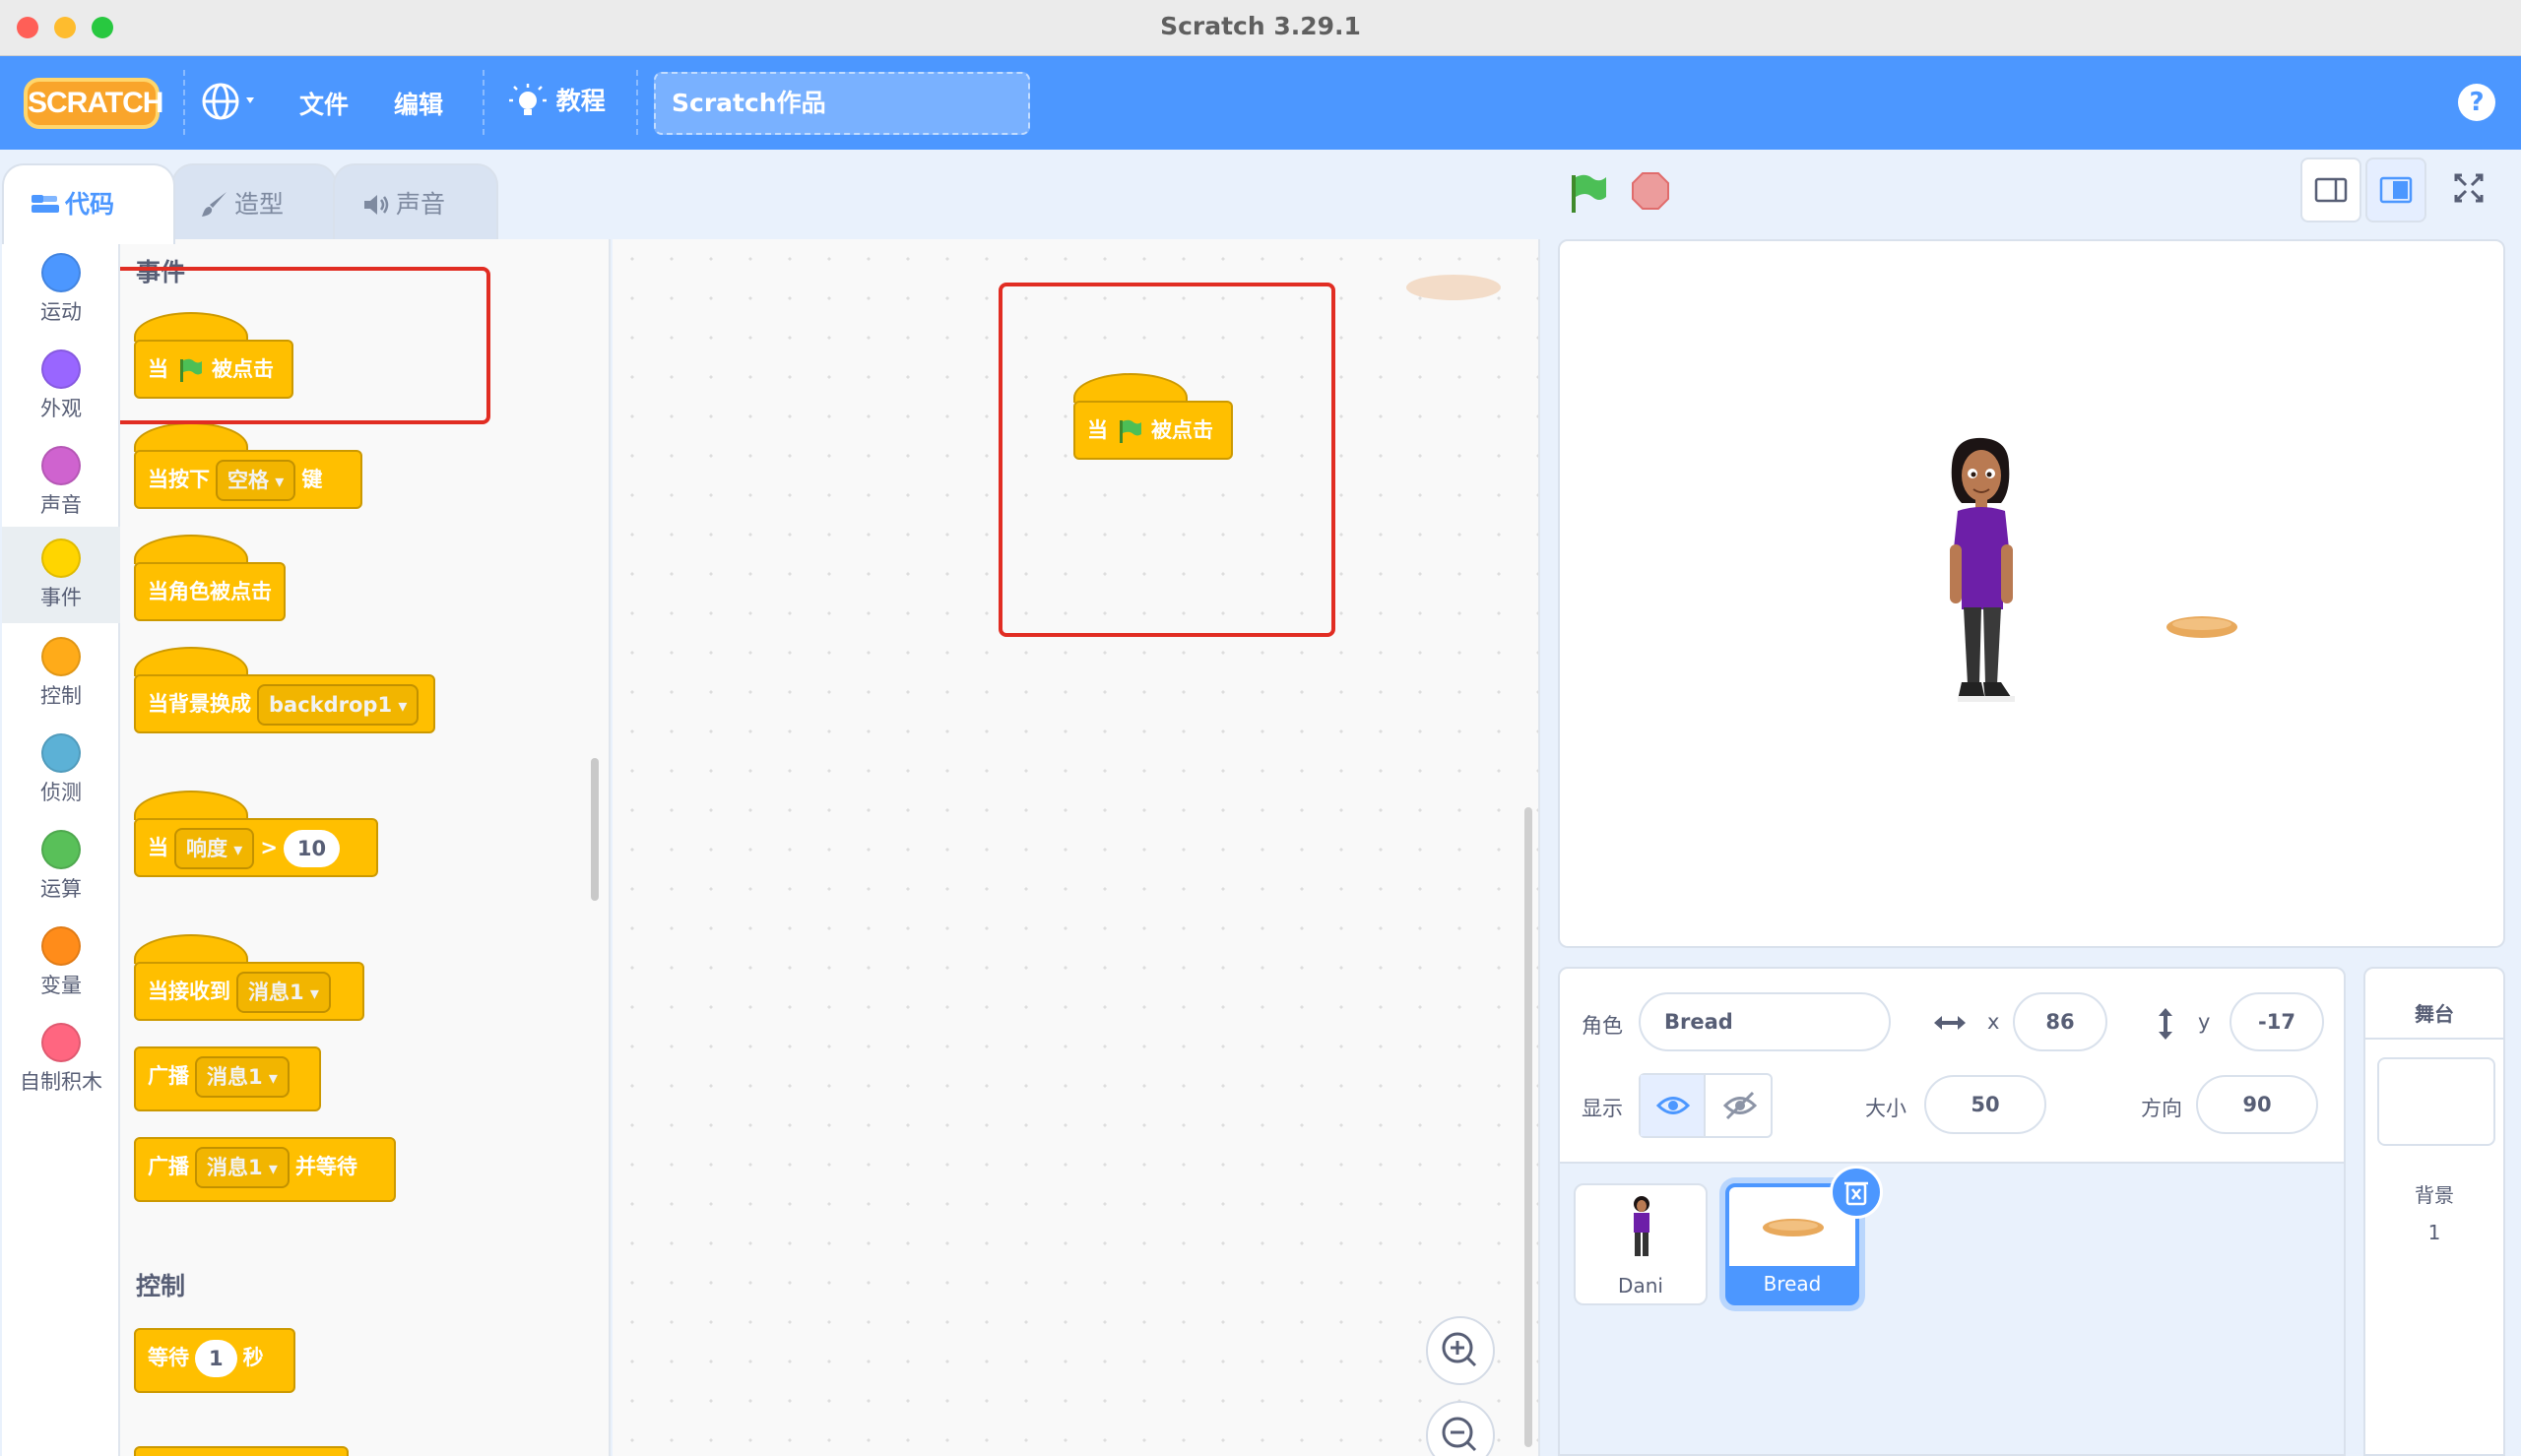  Describe the element at coordinates (1460, 1428) in the screenshot. I see `zoom-out-button` at that location.